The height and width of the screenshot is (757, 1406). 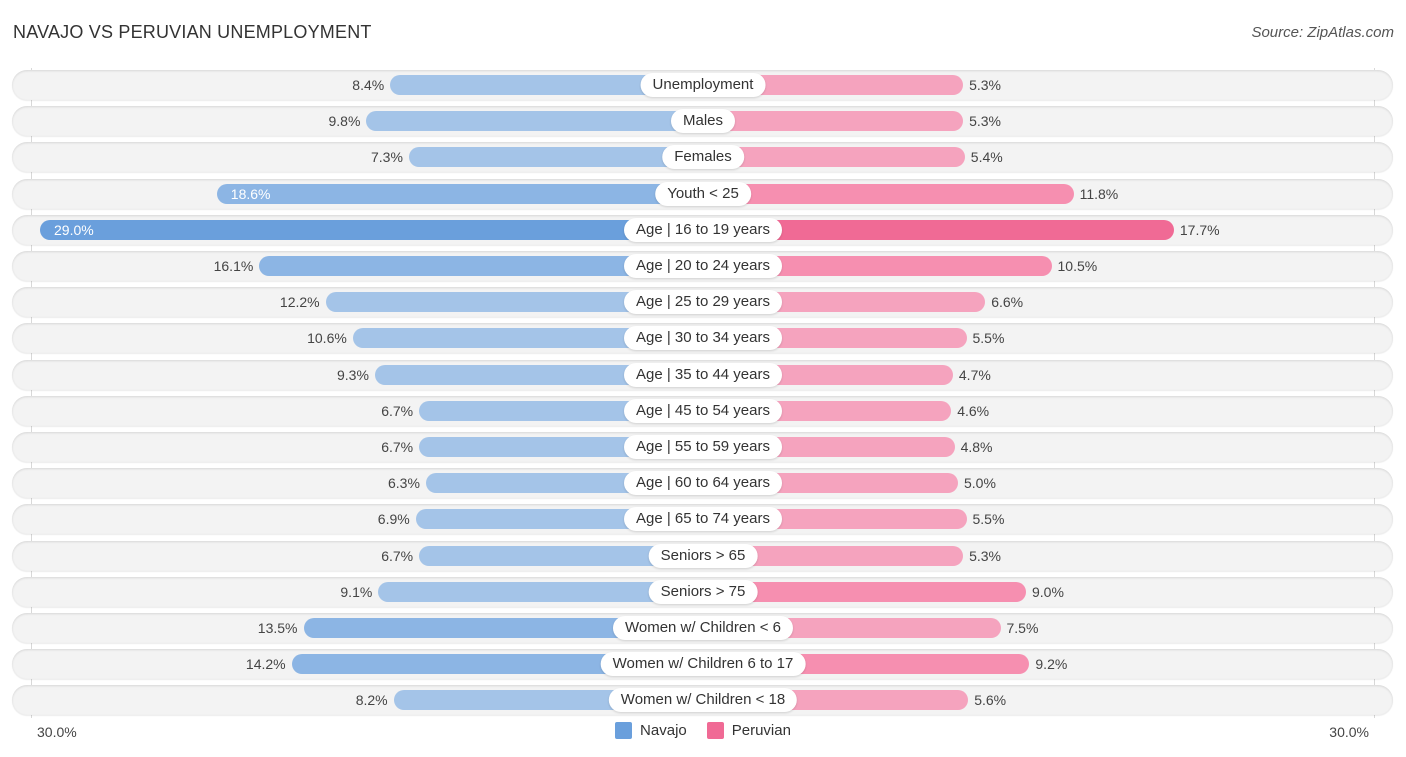 I want to click on legend-item-peruvian: Peruvian, so click(x=748, y=730).